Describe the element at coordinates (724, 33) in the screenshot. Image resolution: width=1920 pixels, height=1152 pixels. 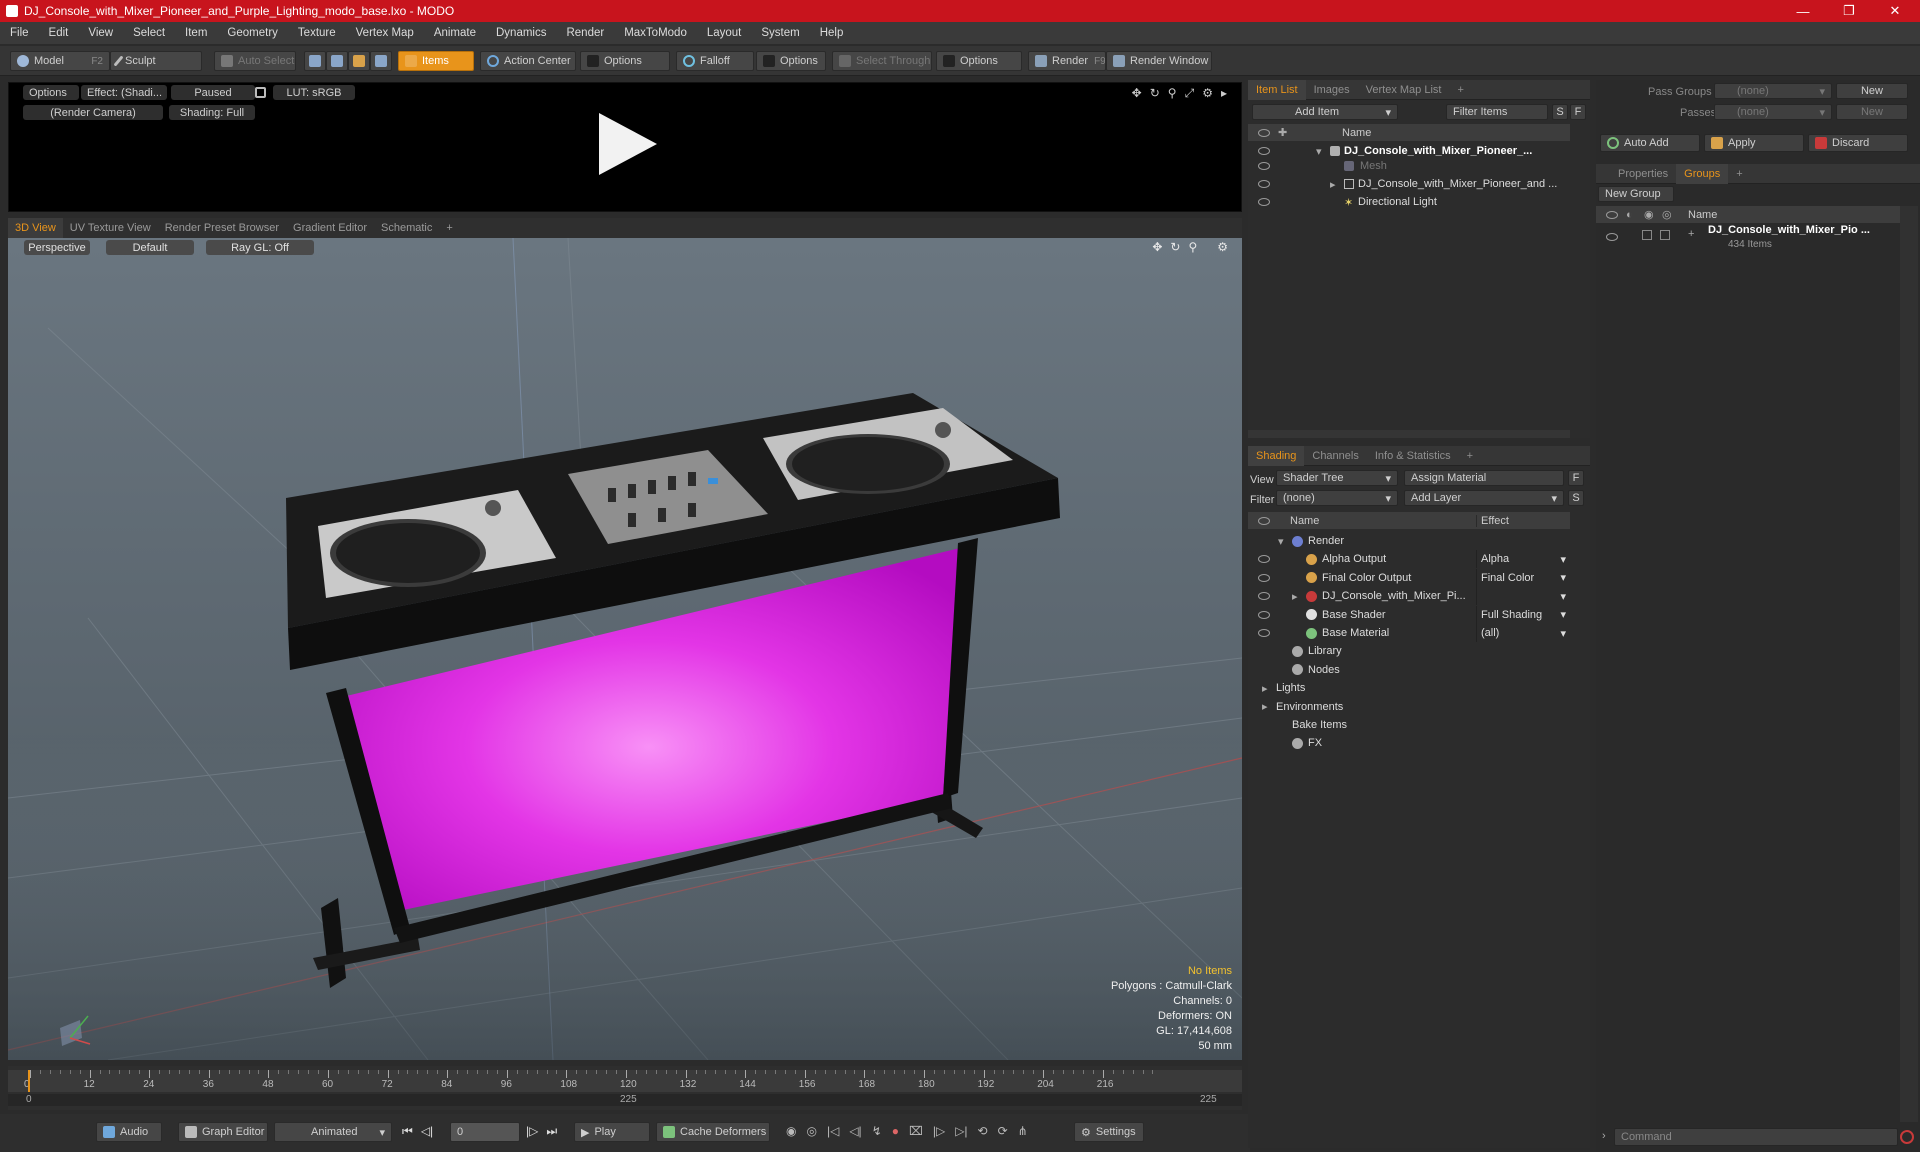
I see `menu-layout: Layout` at that location.